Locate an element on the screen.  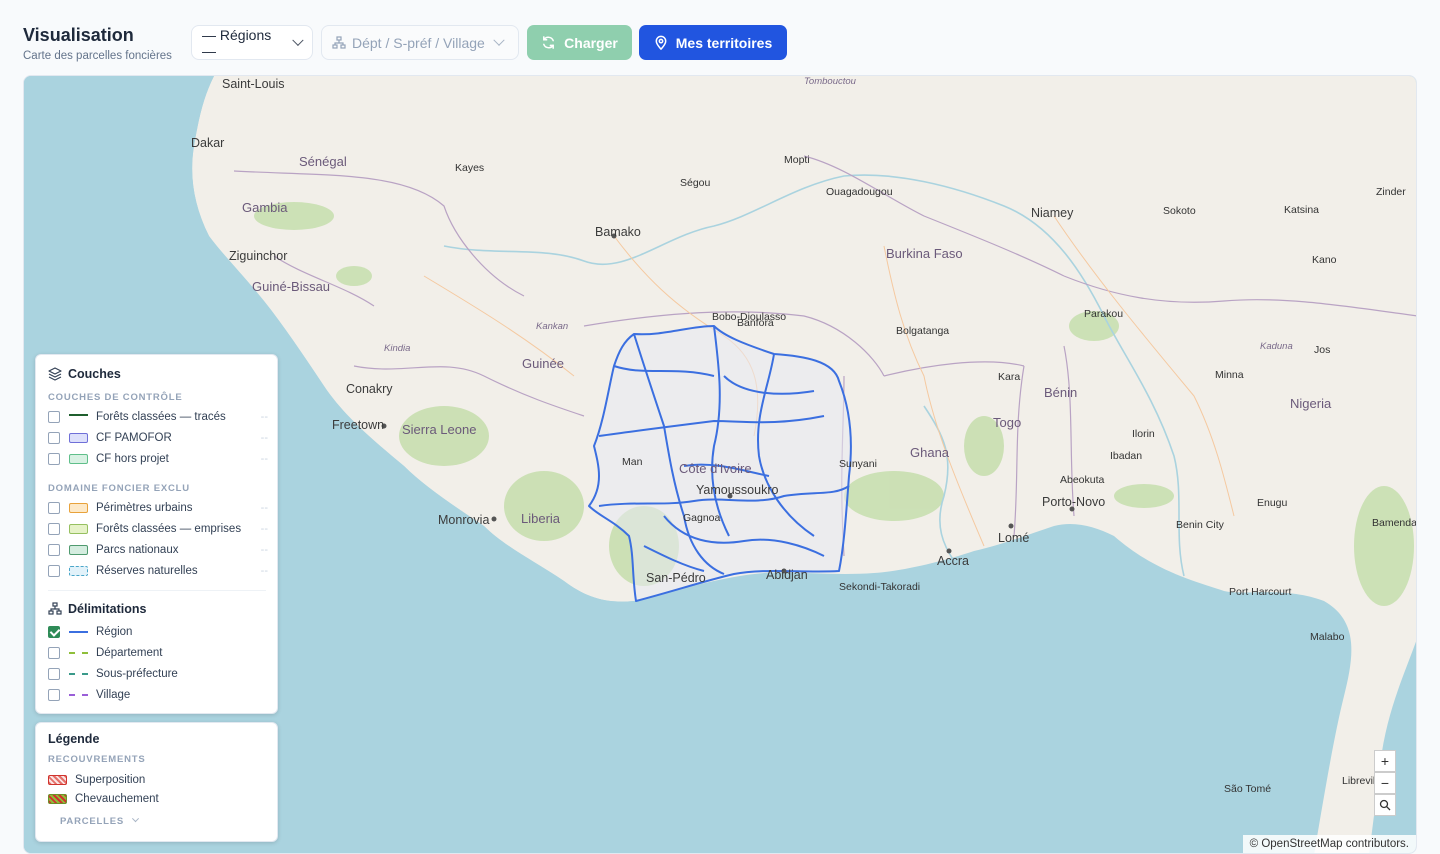
parcels-toggle-label: PARCELLES is located at coordinates (92, 821).